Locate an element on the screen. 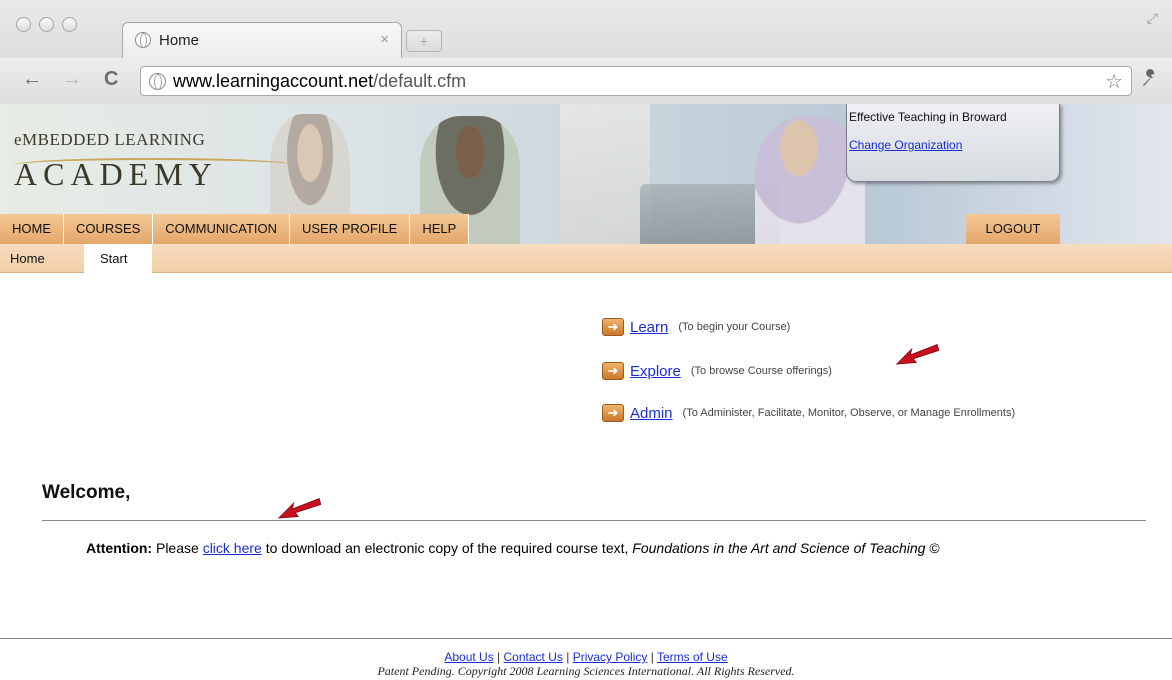 The width and height of the screenshot is (1172, 680). subnav-start: Start is located at coordinates (118, 258).